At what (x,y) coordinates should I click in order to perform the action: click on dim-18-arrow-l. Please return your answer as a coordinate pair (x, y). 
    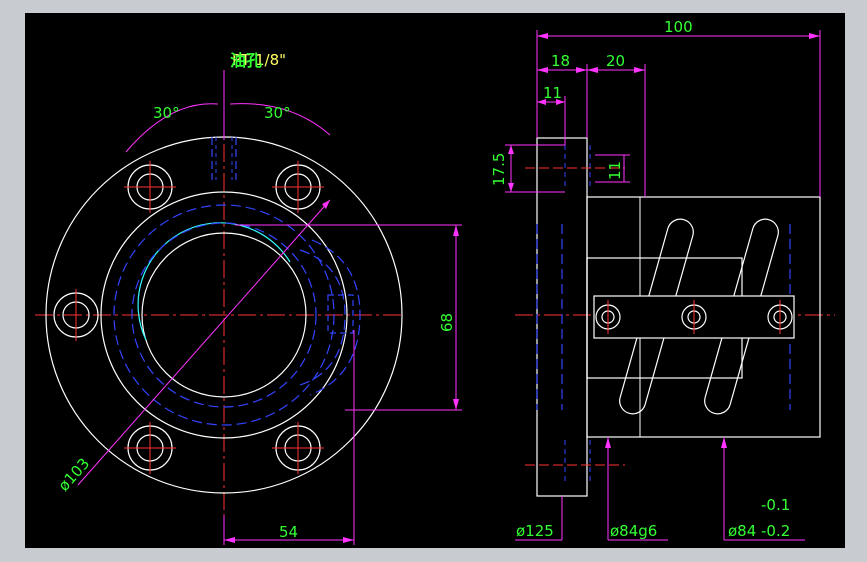
    Looking at the image, I should click on (542, 70).